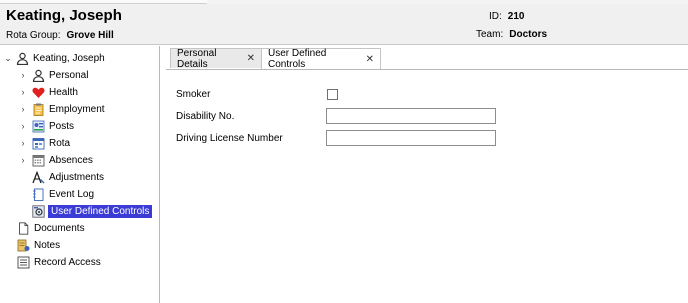 This screenshot has width=688, height=303. I want to click on tree-item-label: Notes, so click(47, 245).